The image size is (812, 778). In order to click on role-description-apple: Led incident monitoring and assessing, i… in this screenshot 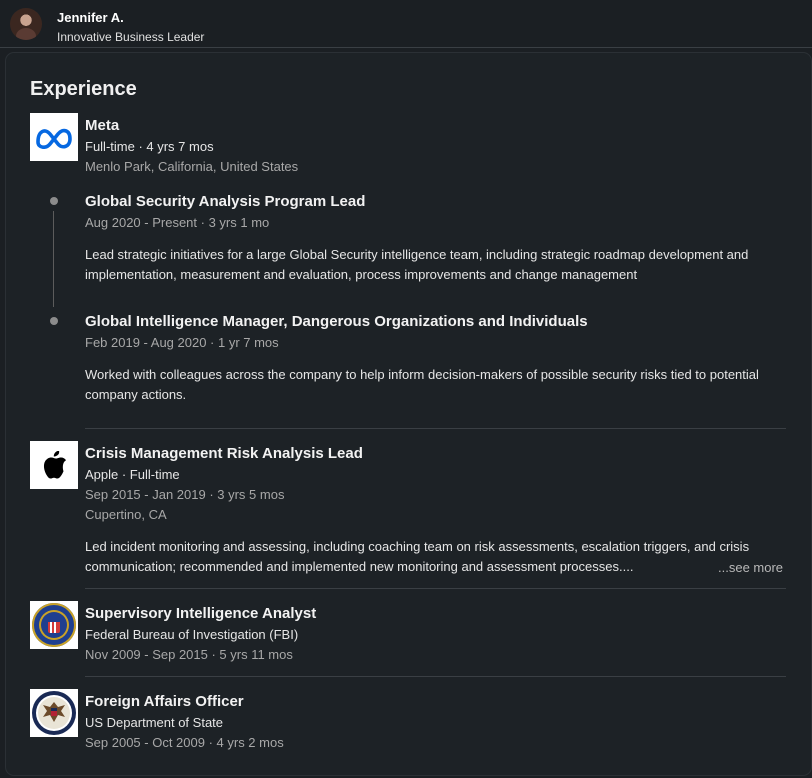, I will do `click(435, 557)`.